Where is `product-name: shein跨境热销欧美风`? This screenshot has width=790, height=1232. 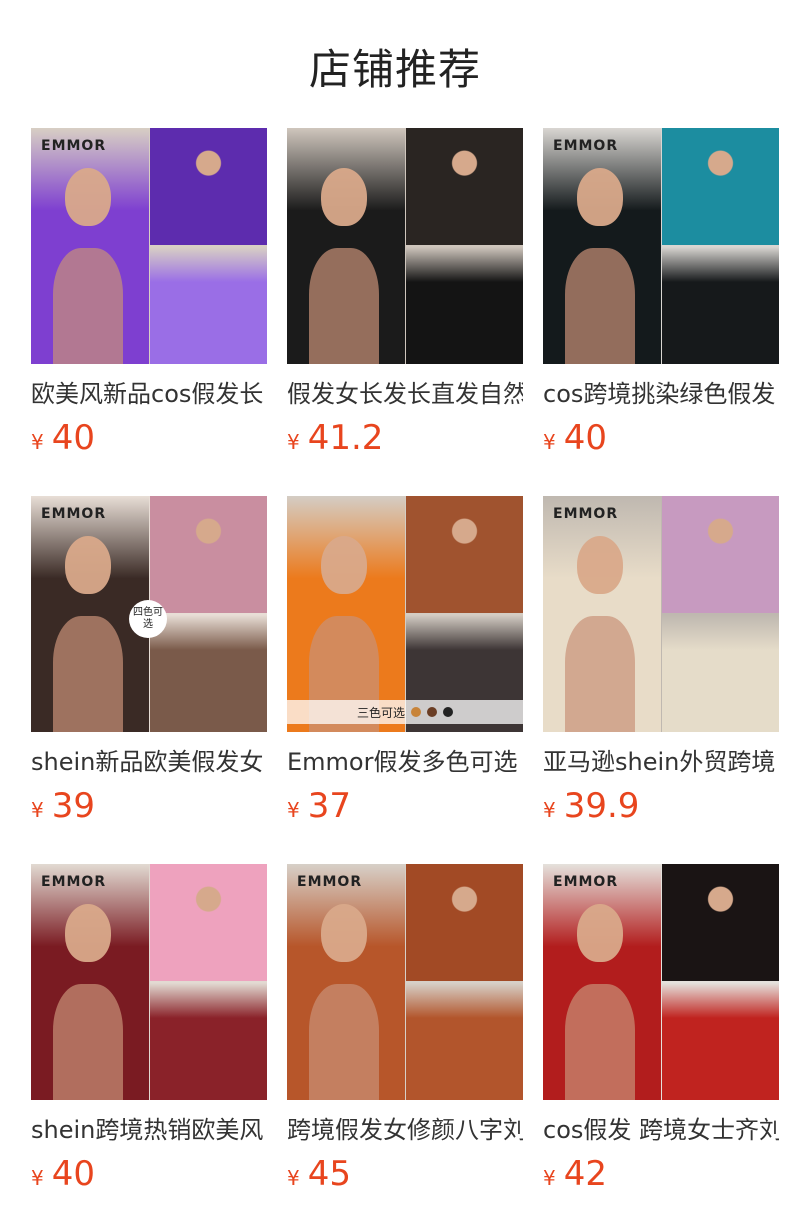 product-name: shein跨境热销欧美风 is located at coordinates (149, 1130).